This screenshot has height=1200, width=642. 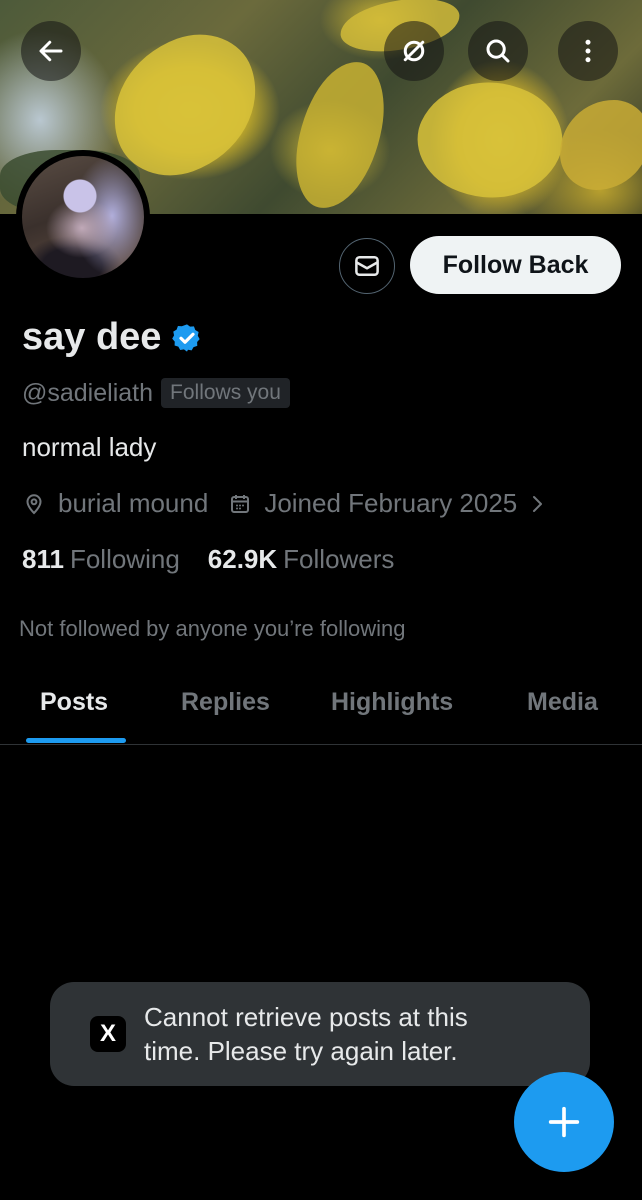 I want to click on follow-back-button: Follow Back, so click(x=515, y=265).